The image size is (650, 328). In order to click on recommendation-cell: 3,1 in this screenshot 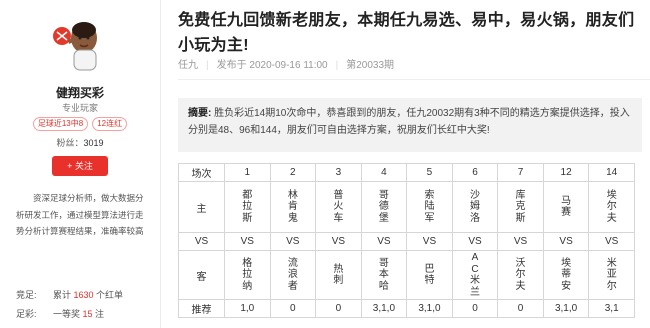, I will do `click(611, 308)`.